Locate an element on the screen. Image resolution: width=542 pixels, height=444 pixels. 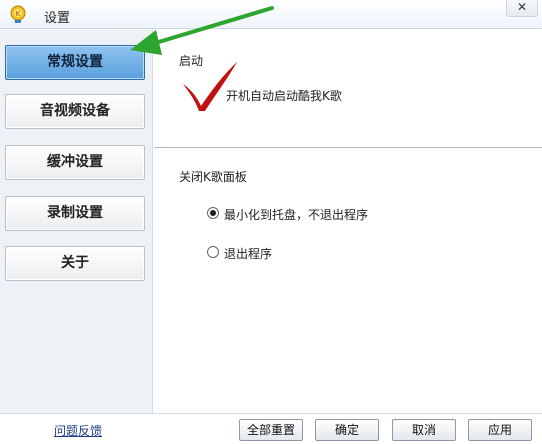
sidebar-item-label: 常规设置 is located at coordinates (75, 62).